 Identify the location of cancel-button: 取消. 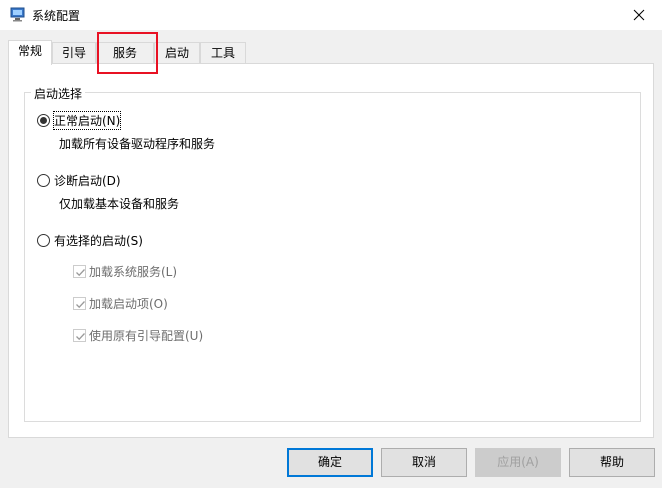
(424, 462).